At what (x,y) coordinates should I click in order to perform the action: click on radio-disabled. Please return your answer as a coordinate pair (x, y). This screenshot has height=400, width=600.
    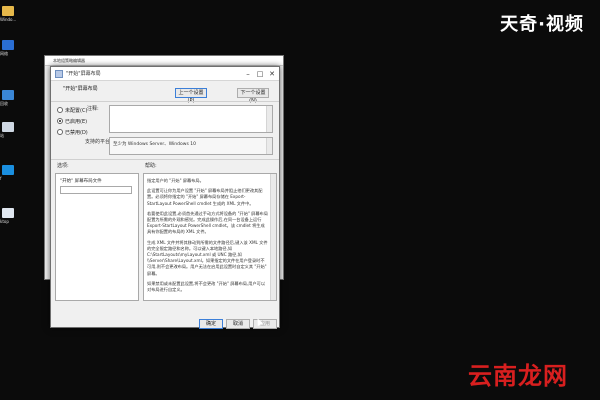
    Looking at the image, I should click on (60, 132).